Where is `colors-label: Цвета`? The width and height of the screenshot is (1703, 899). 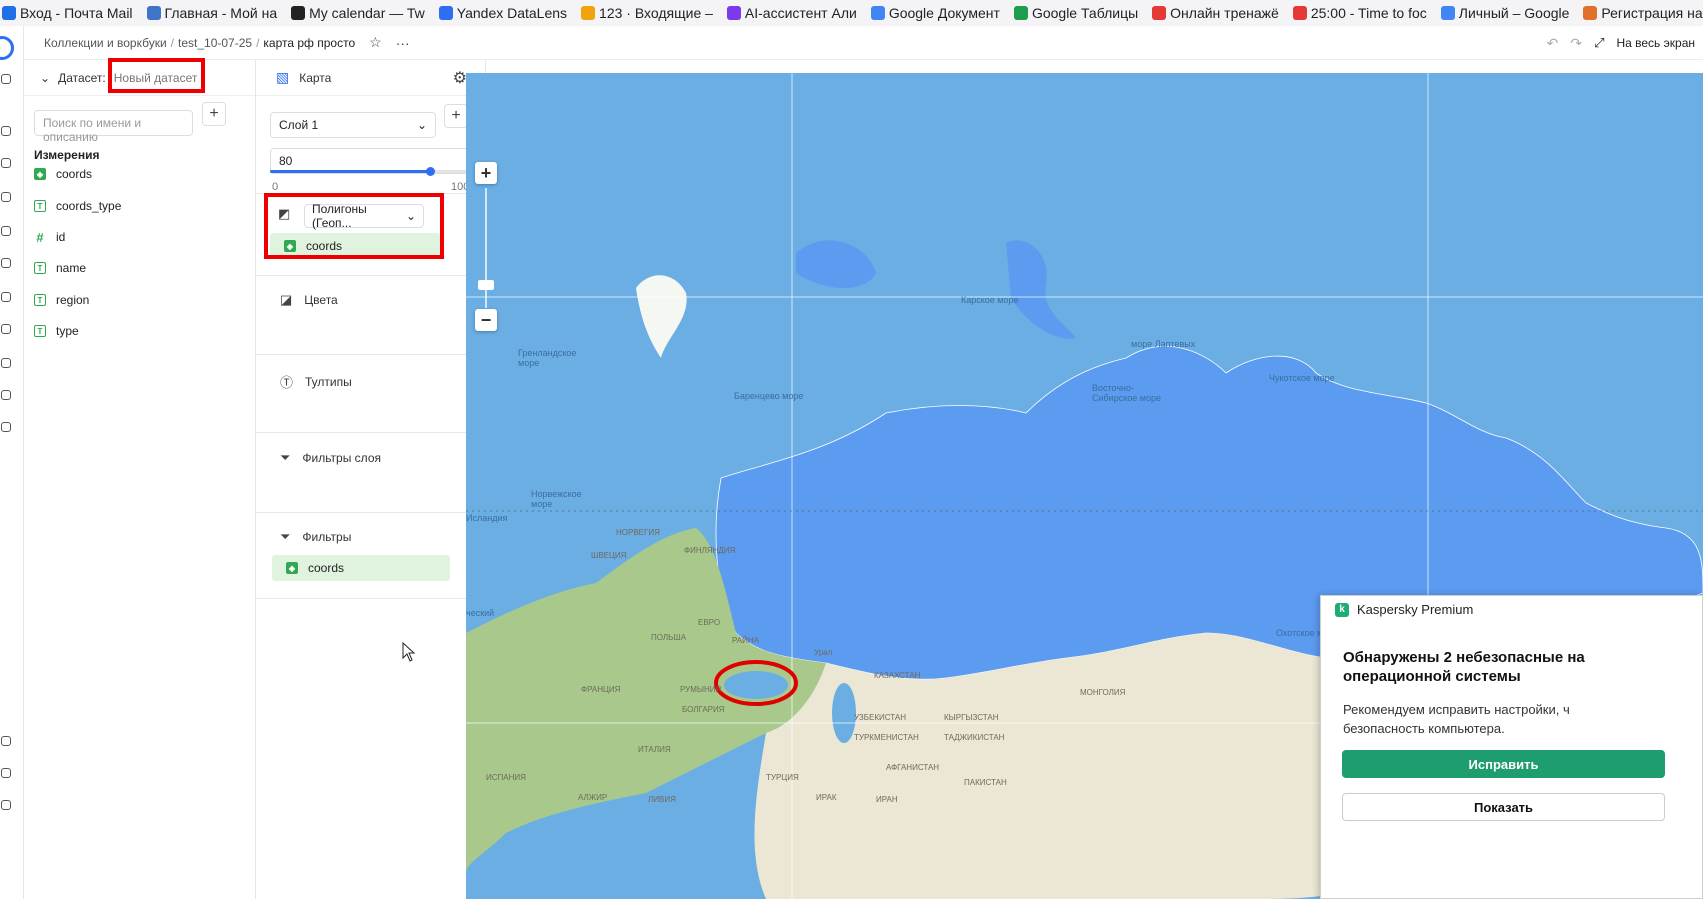
colors-label: Цвета is located at coordinates (321, 300).